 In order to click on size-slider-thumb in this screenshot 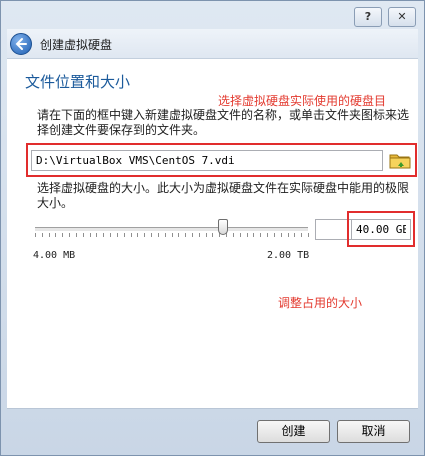, I will do `click(223, 227)`.